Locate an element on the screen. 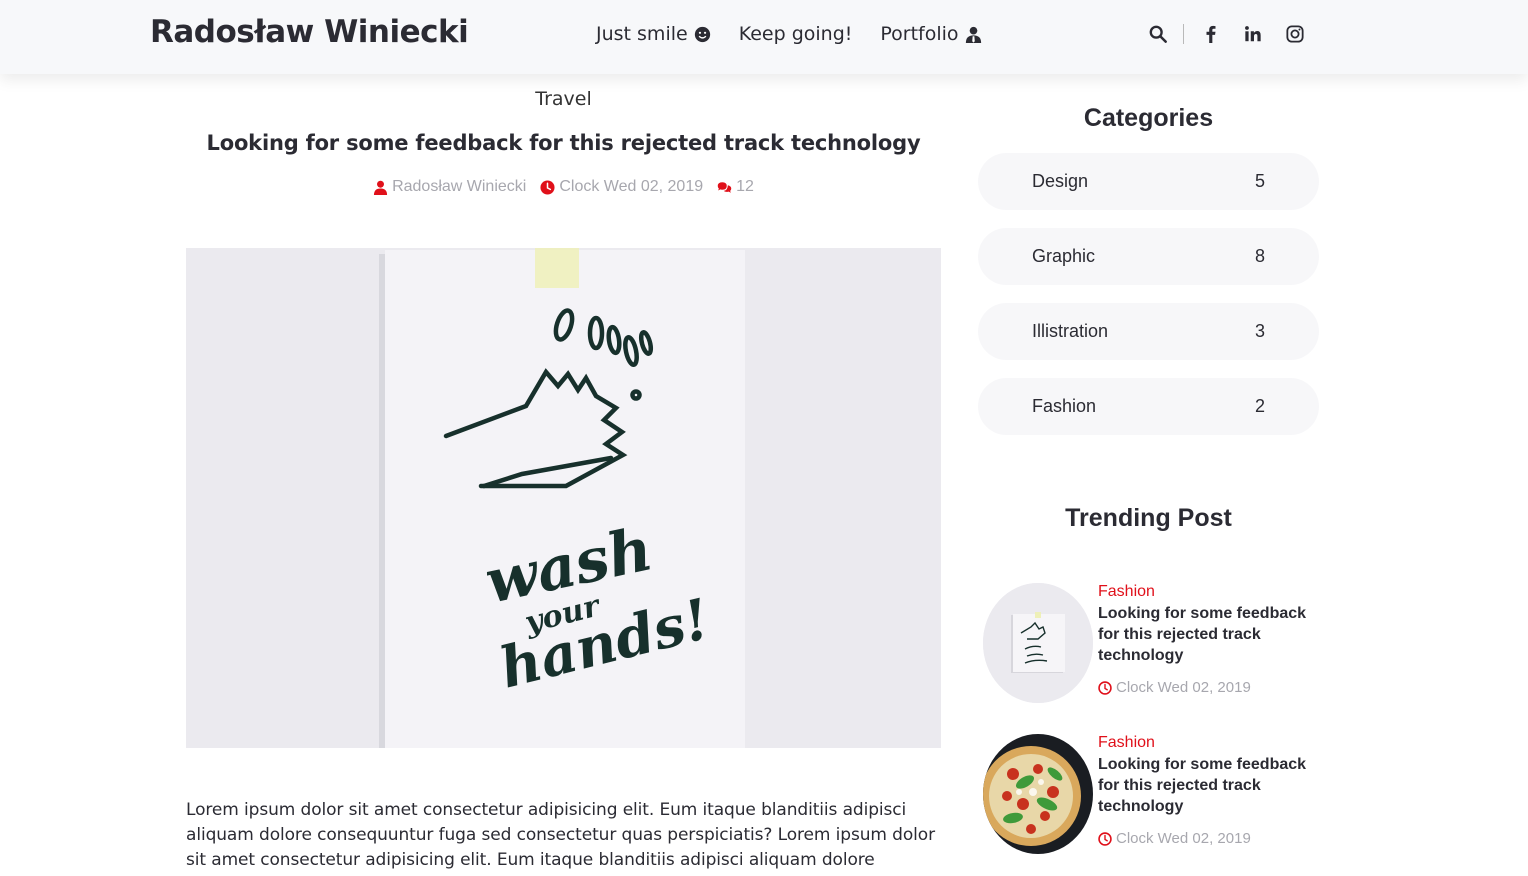  author-name: Radosław Winiecki is located at coordinates (459, 186).